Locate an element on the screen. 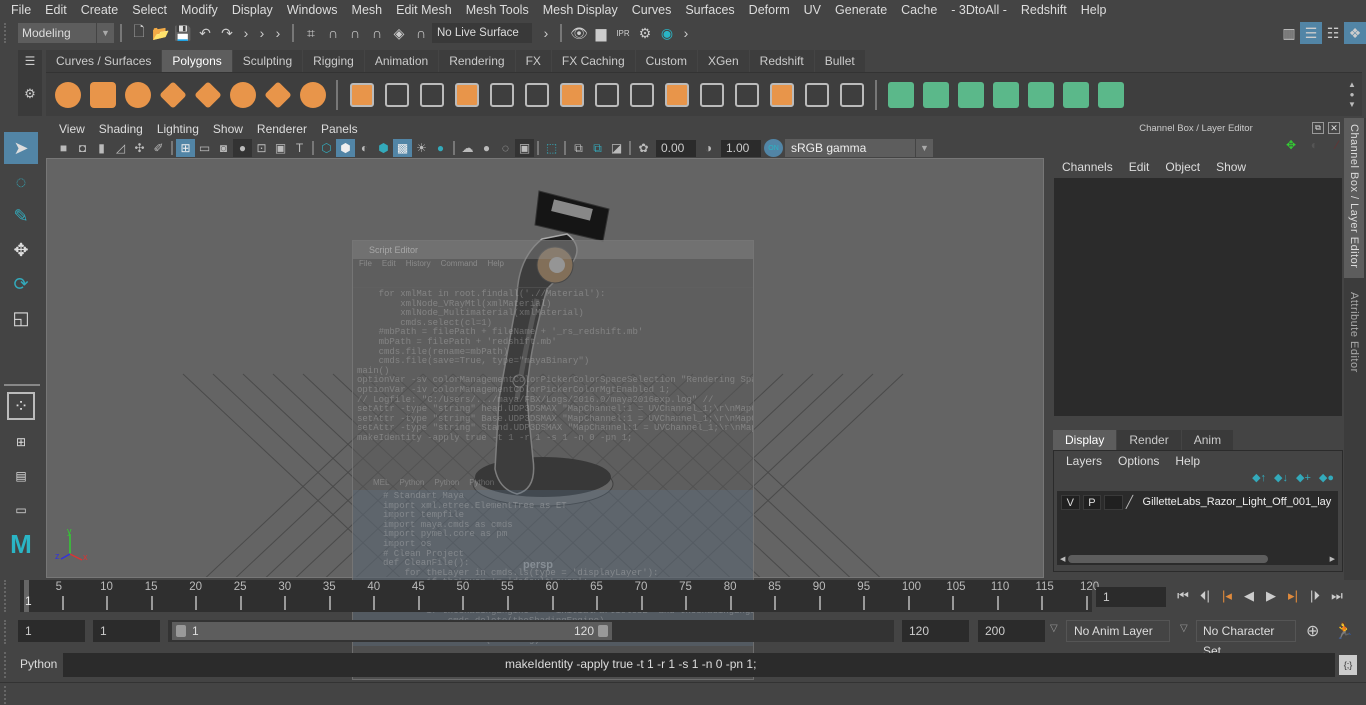 The height and width of the screenshot is (705, 1366). render-frame-icon: ▆ is located at coordinates (601, 33).